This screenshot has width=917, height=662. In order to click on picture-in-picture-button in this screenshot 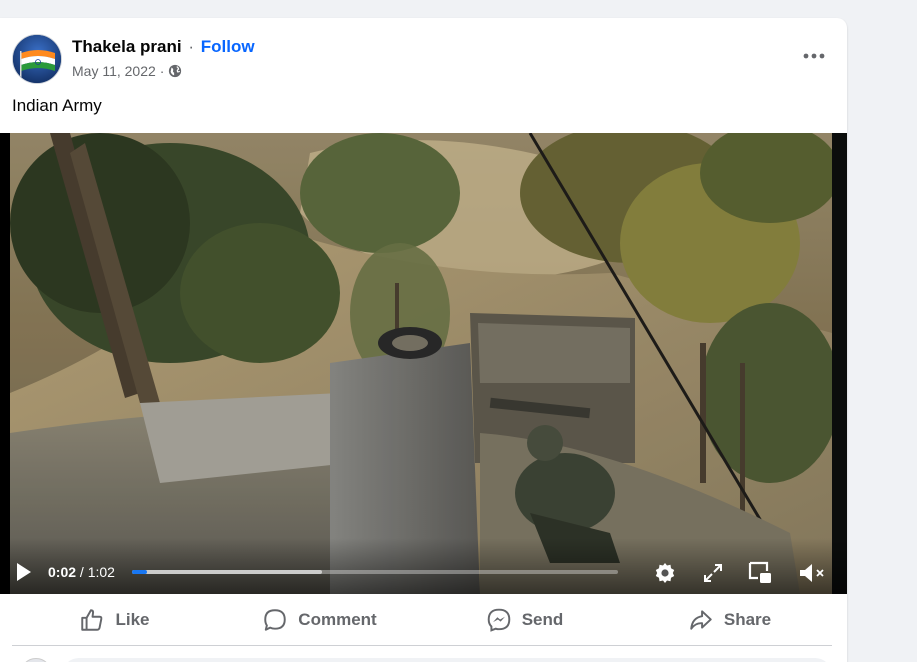, I will do `click(760, 573)`.